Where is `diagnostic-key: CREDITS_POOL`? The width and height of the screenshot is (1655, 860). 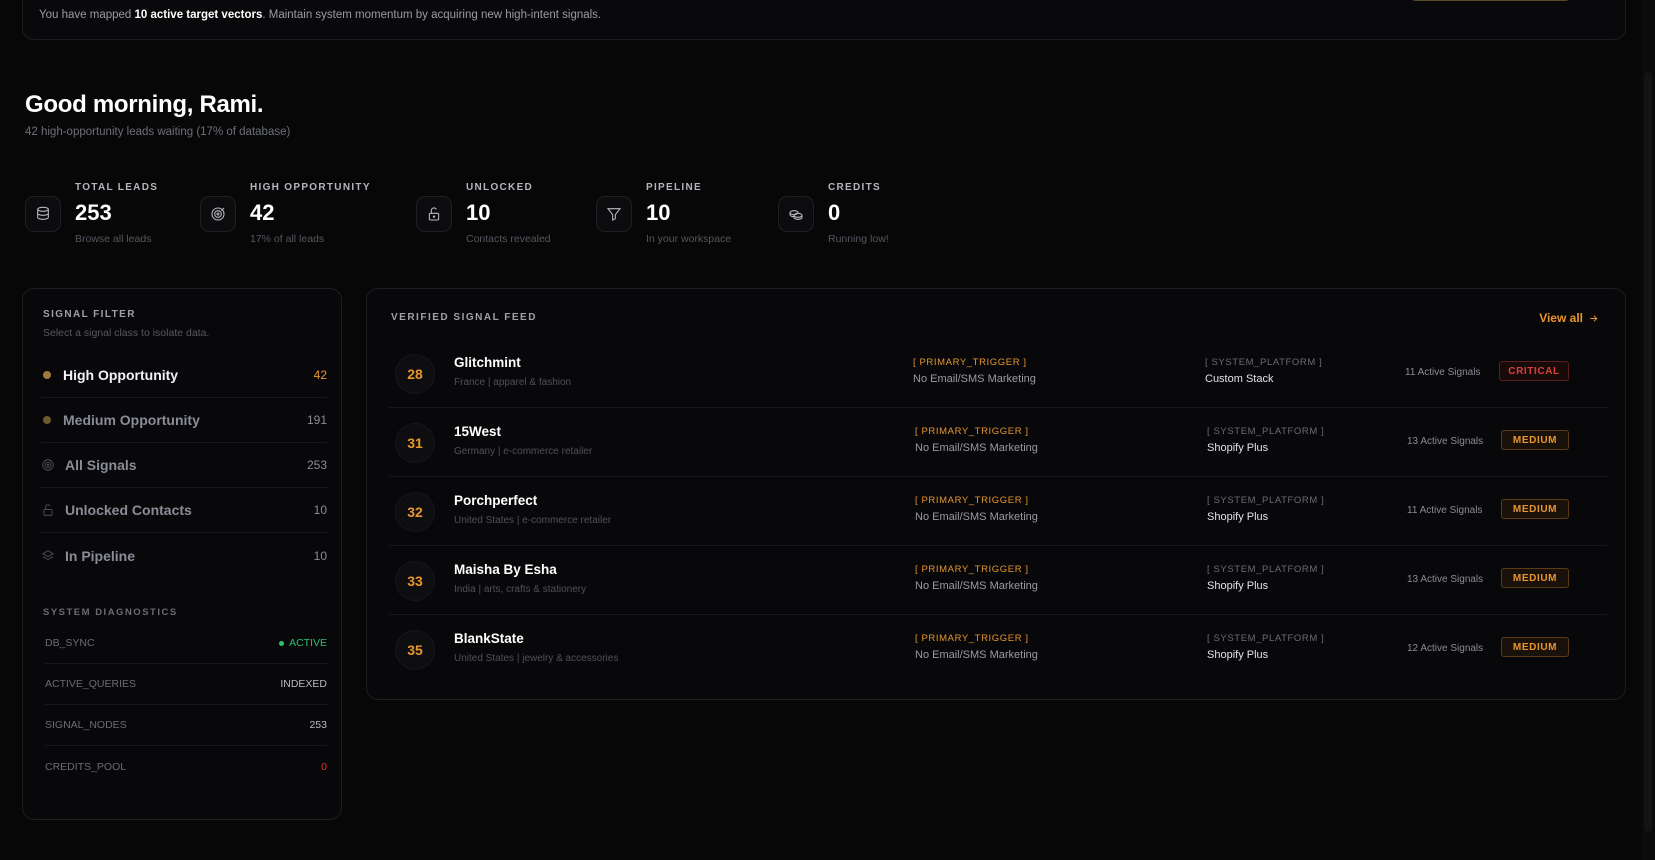
diagnostic-key: CREDITS_POOL is located at coordinates (86, 766).